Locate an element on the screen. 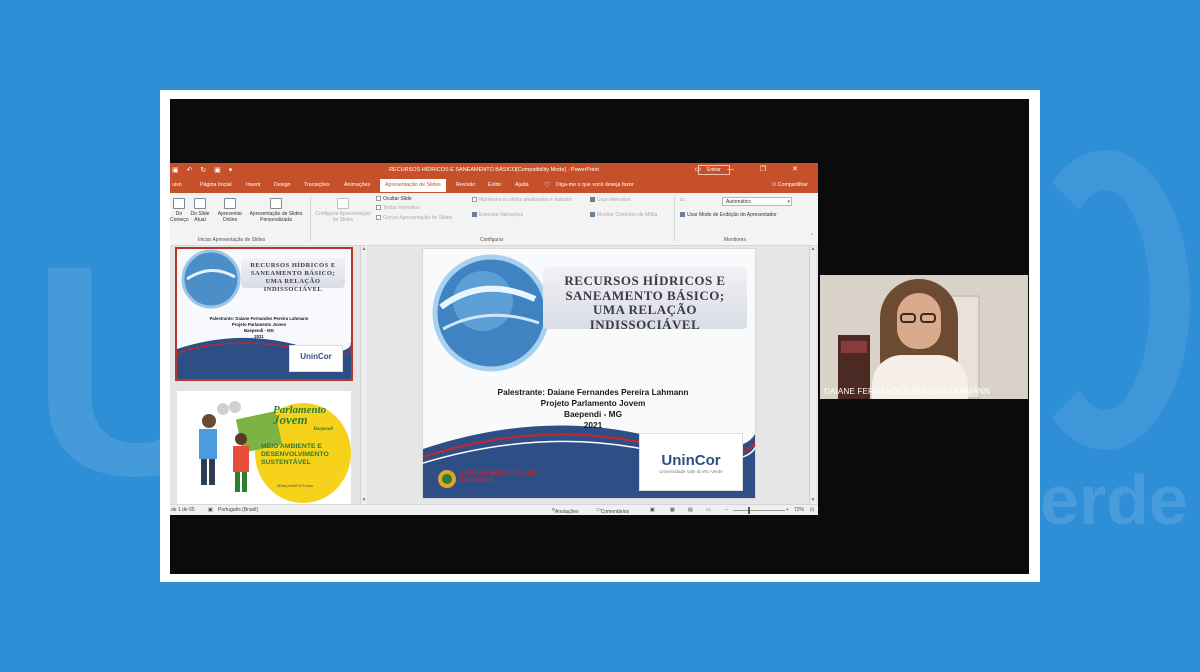  presenter-view-checkbox: Usar Modo de Exibição do Apresentador is located at coordinates (728, 215).